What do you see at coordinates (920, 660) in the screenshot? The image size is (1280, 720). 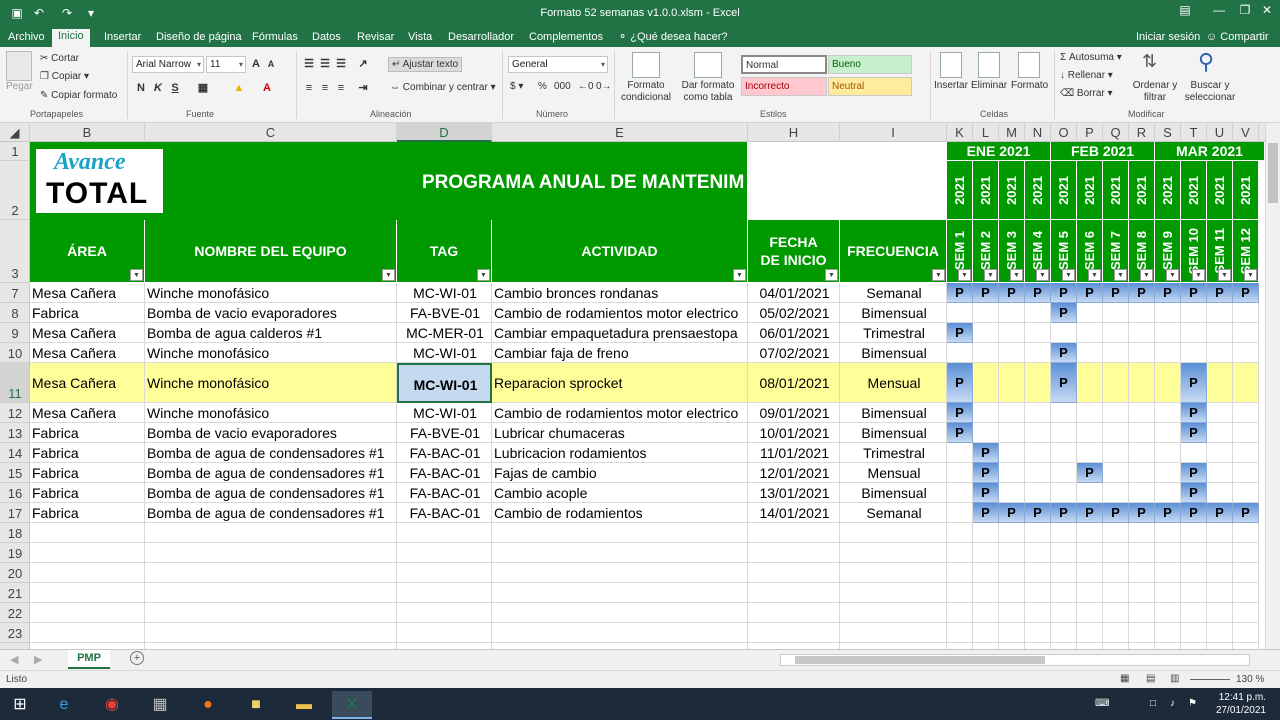 I see `scrollbar-thumb` at bounding box center [920, 660].